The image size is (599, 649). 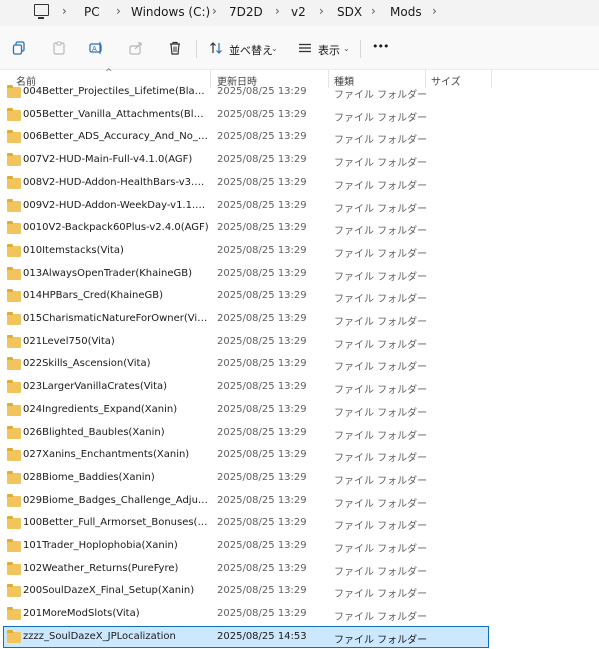 I want to click on breadcrumb-mods: Mods, so click(x=406, y=12).